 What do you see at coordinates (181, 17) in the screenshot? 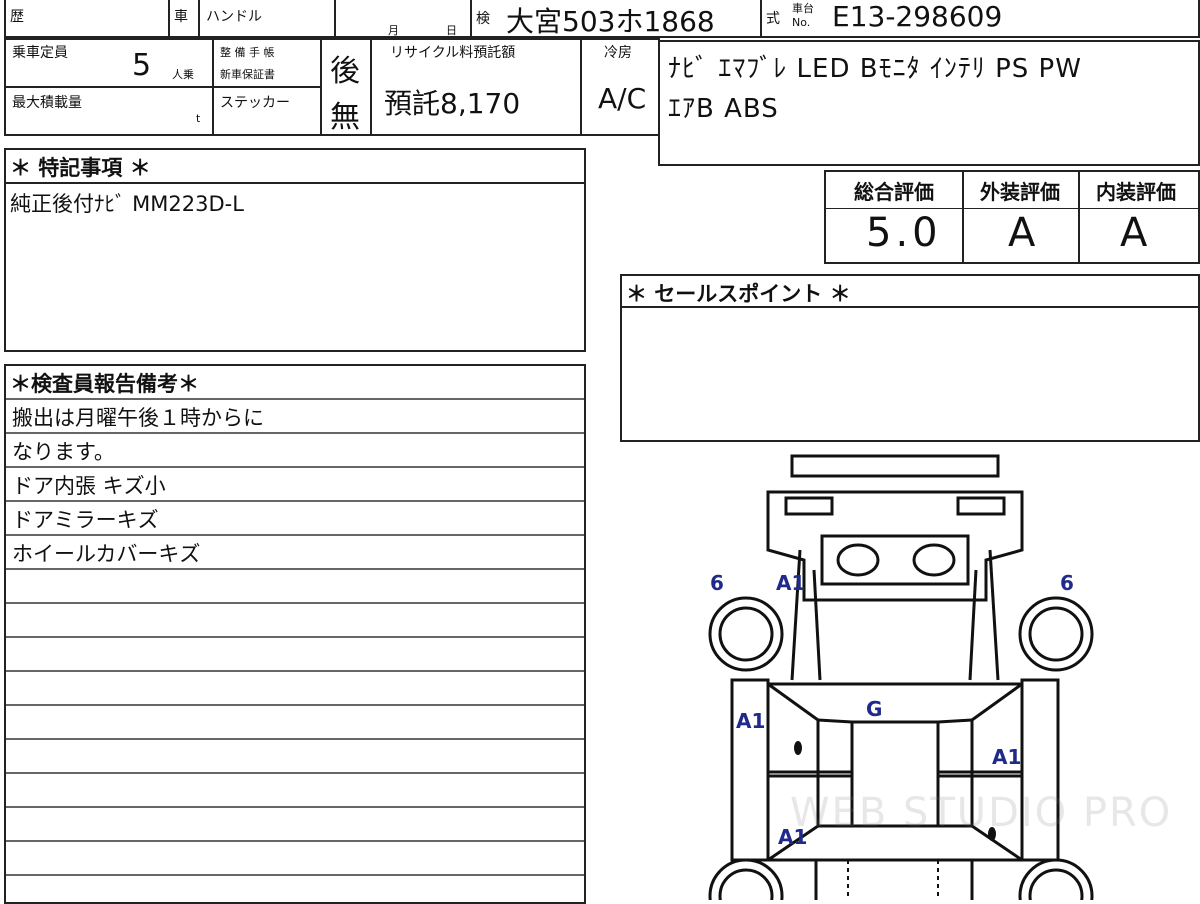
I see `car-label: 車` at bounding box center [181, 17].